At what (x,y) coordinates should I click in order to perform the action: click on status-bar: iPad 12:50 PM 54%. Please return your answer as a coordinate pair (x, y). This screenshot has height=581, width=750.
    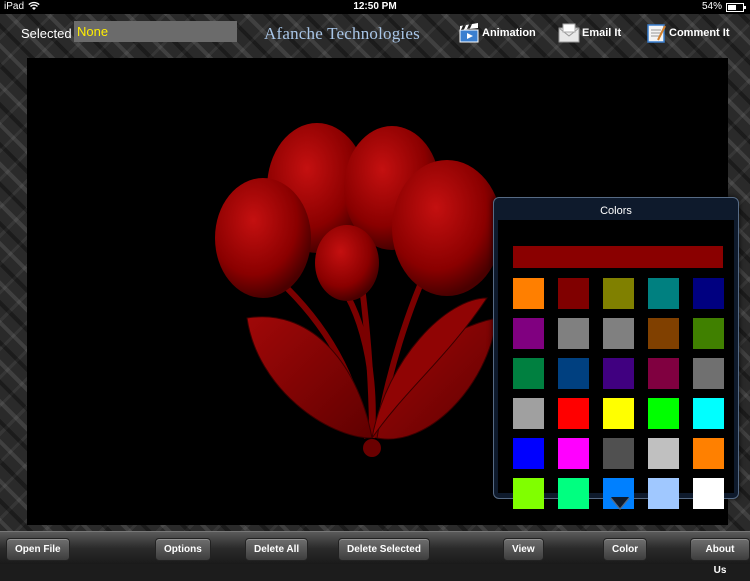
    Looking at the image, I should click on (375, 7).